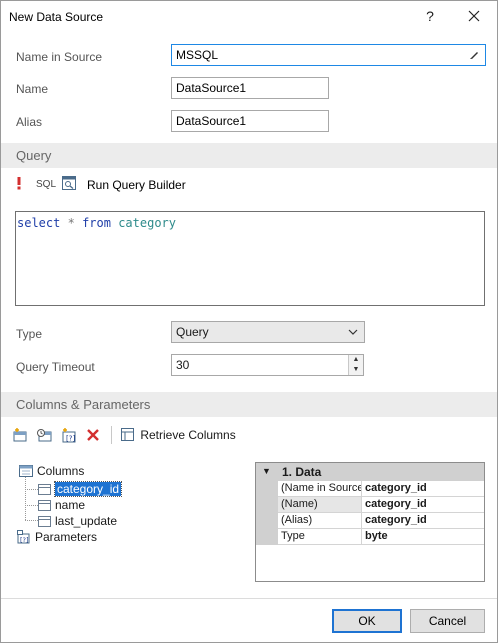  Describe the element at coordinates (136, 185) in the screenshot. I see `run-query-builder-button: Run Query Builder` at that location.